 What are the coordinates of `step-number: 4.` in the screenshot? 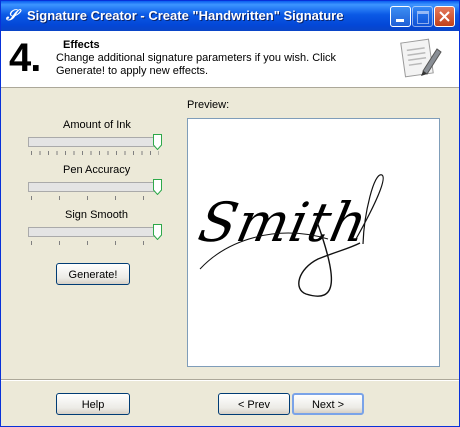 It's located at (25, 58).